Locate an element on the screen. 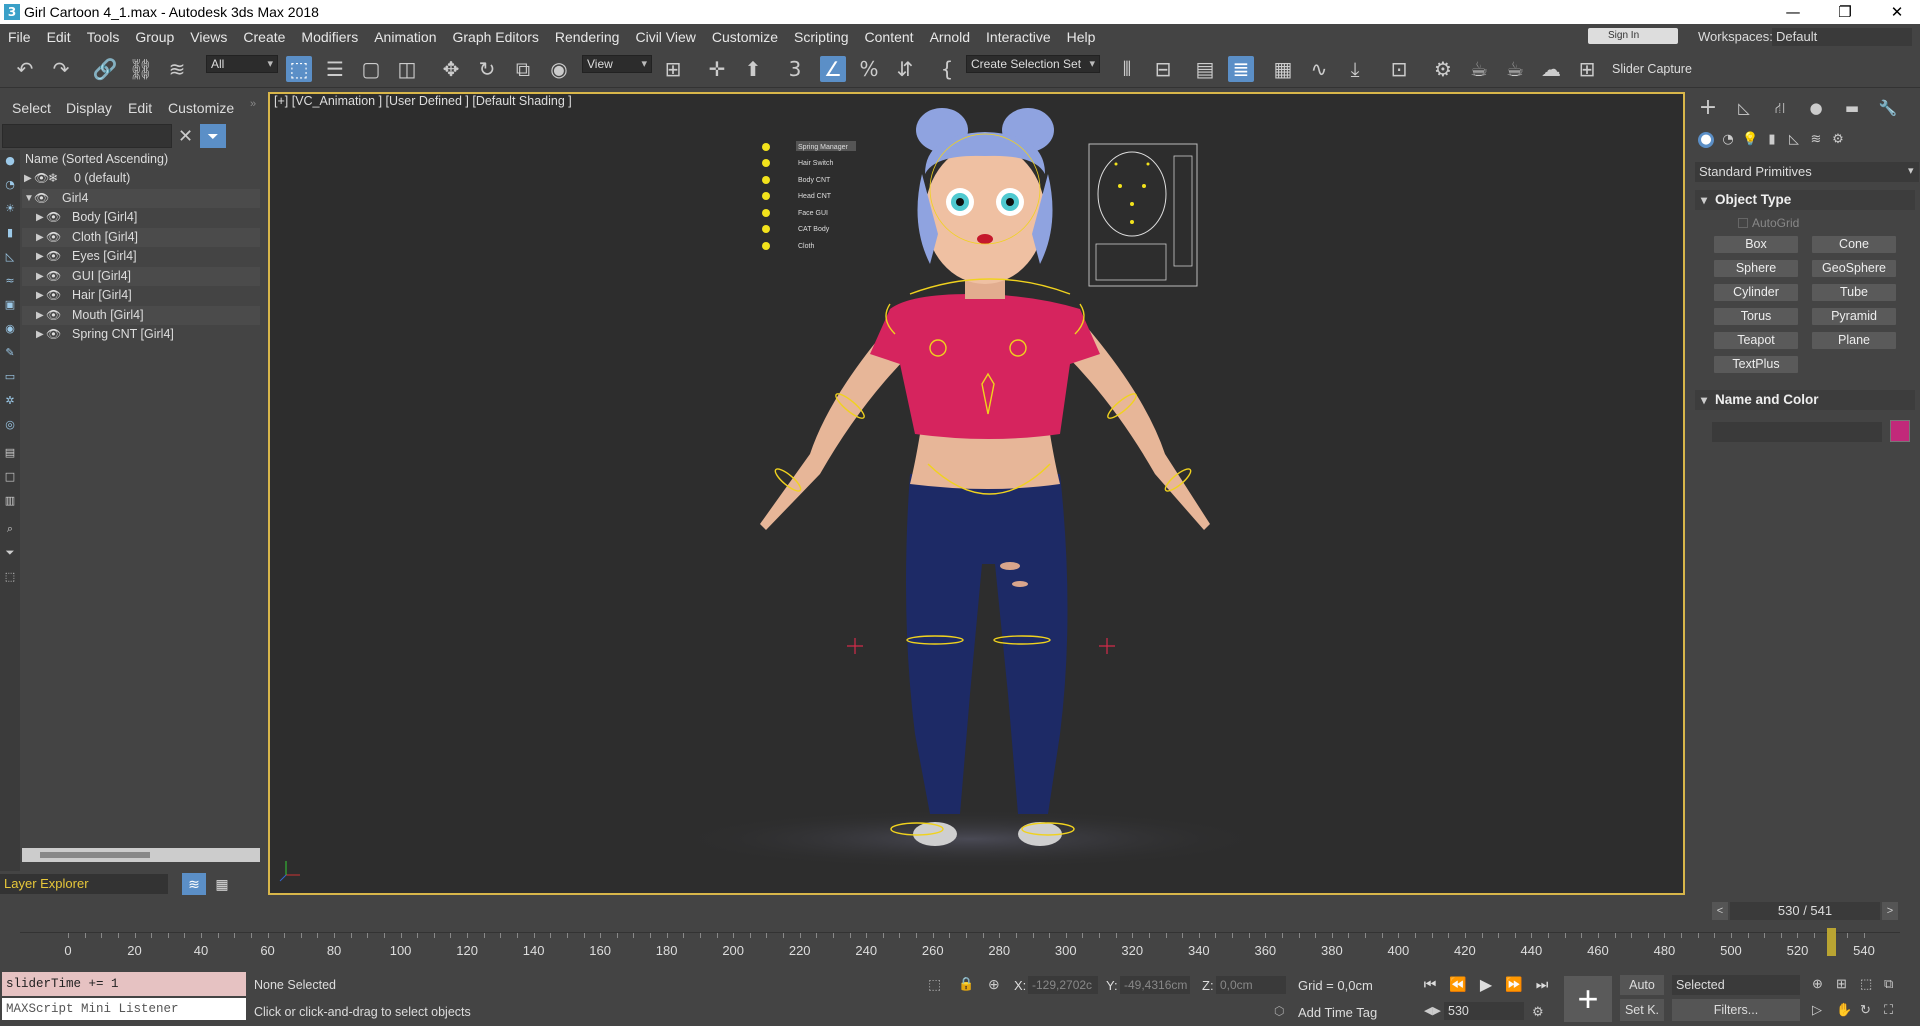 The image size is (1920, 1026). menu-interactive: Interactive is located at coordinates (1018, 37).